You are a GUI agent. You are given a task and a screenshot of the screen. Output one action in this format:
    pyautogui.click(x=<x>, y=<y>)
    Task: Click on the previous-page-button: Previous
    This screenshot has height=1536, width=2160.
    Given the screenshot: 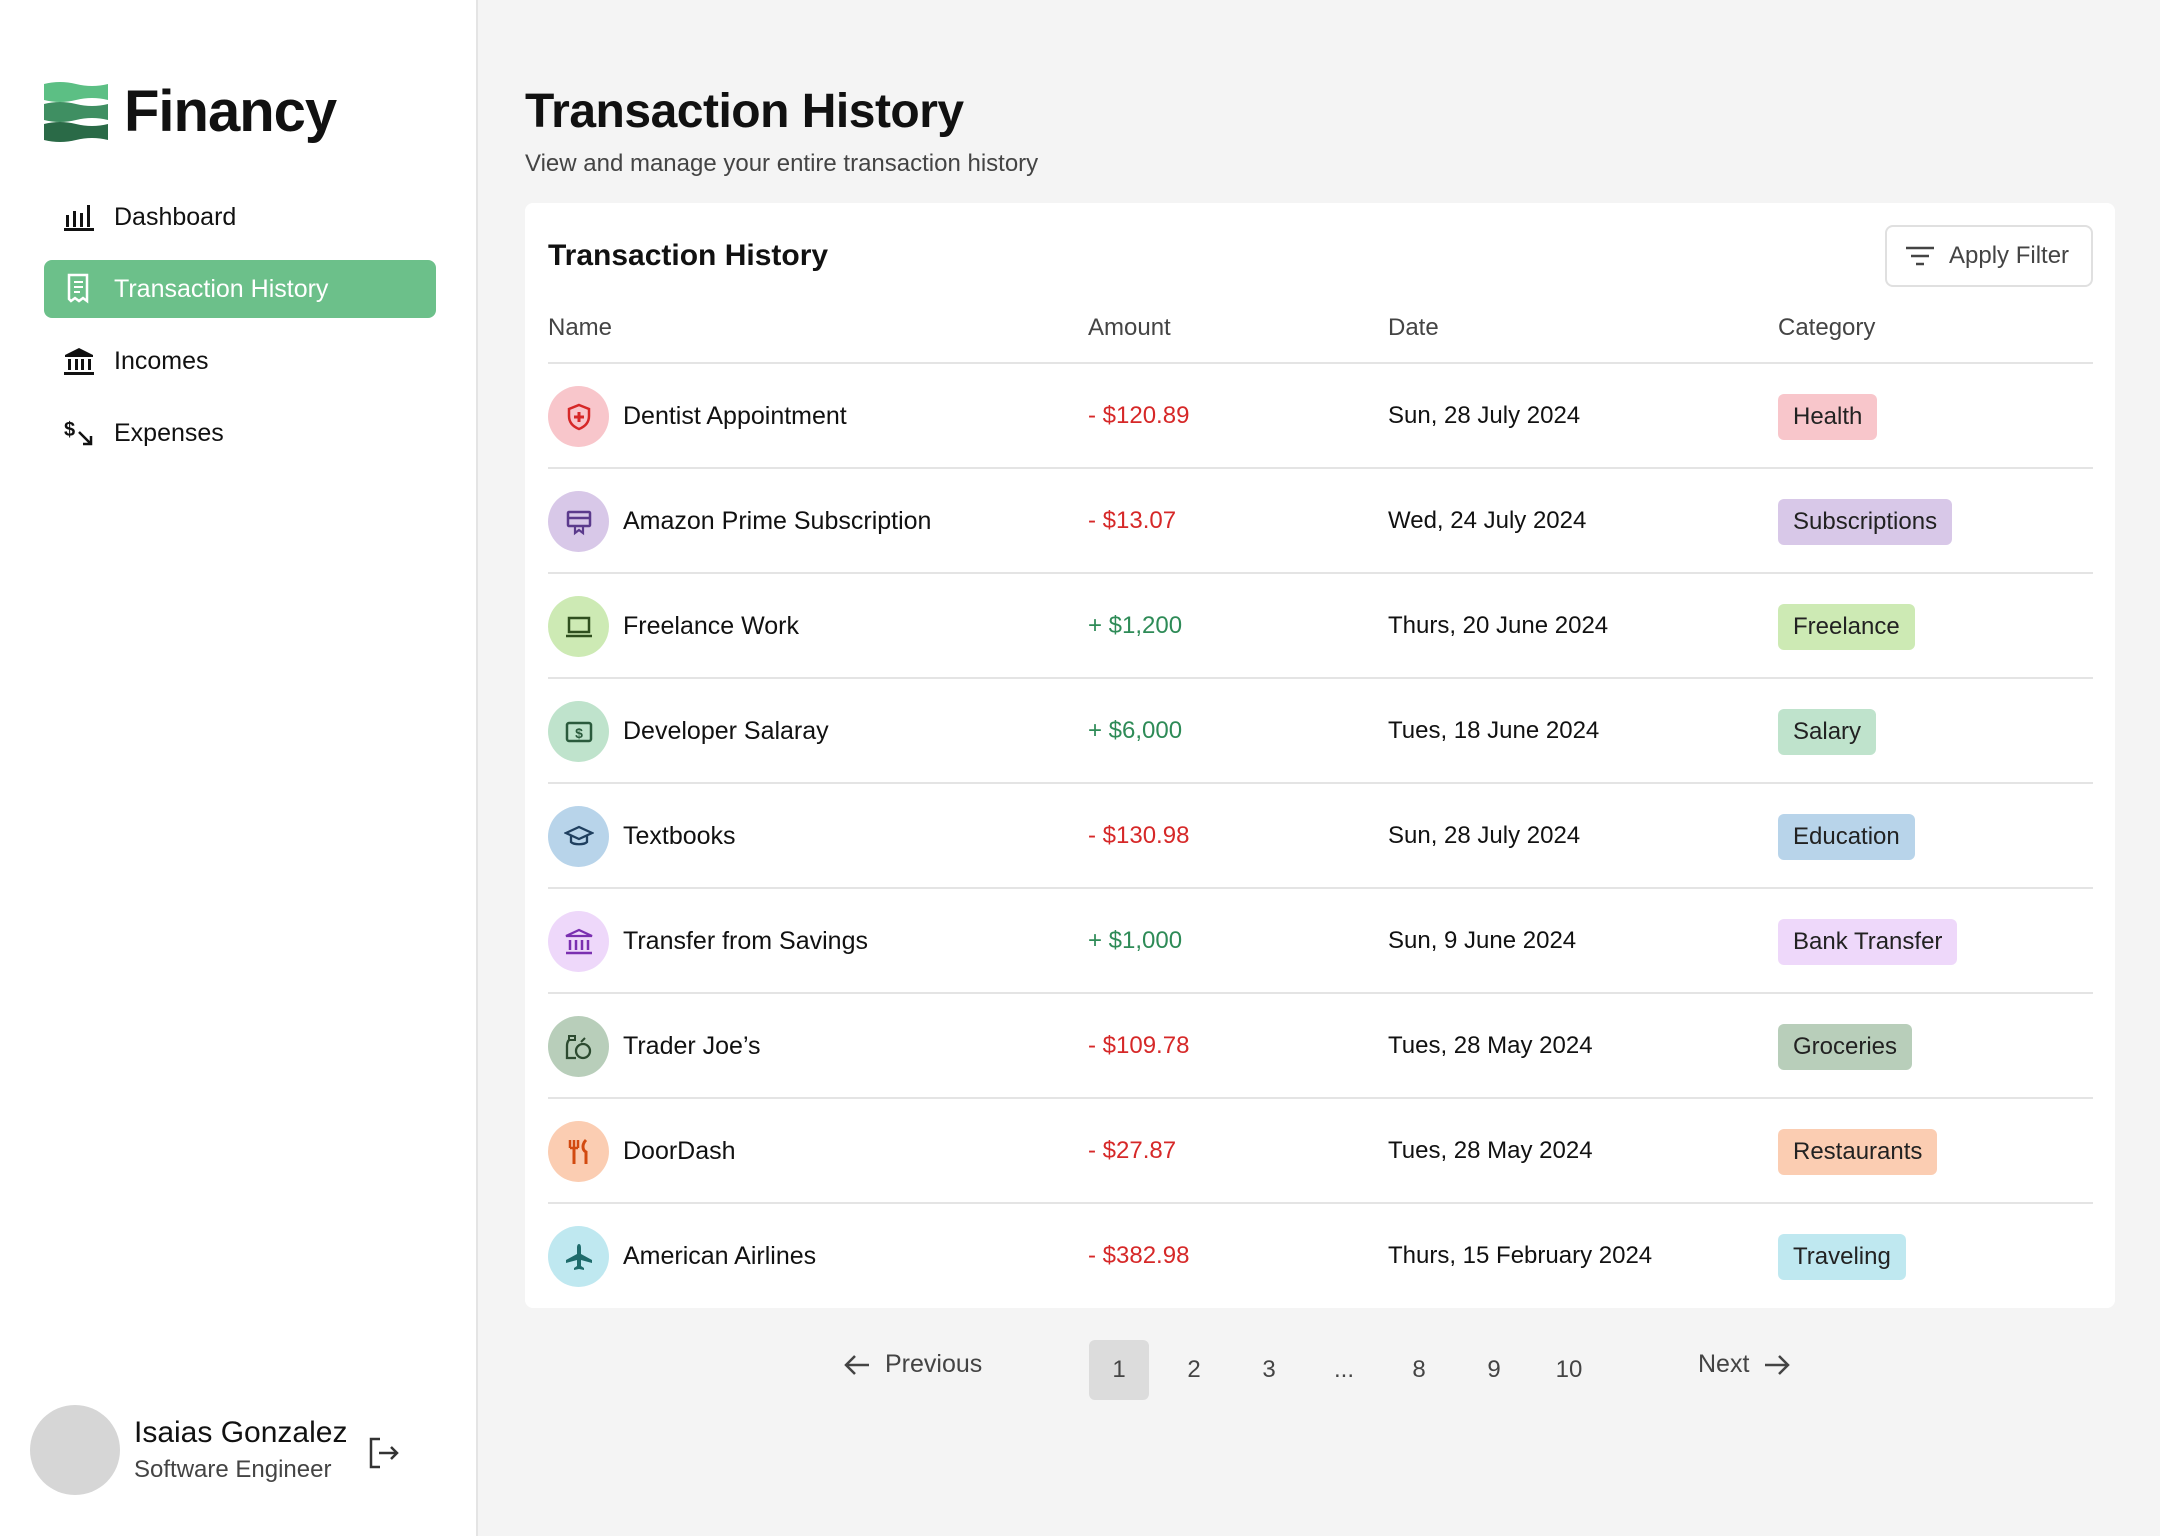 What is the action you would take?
    pyautogui.click(x=912, y=1364)
    